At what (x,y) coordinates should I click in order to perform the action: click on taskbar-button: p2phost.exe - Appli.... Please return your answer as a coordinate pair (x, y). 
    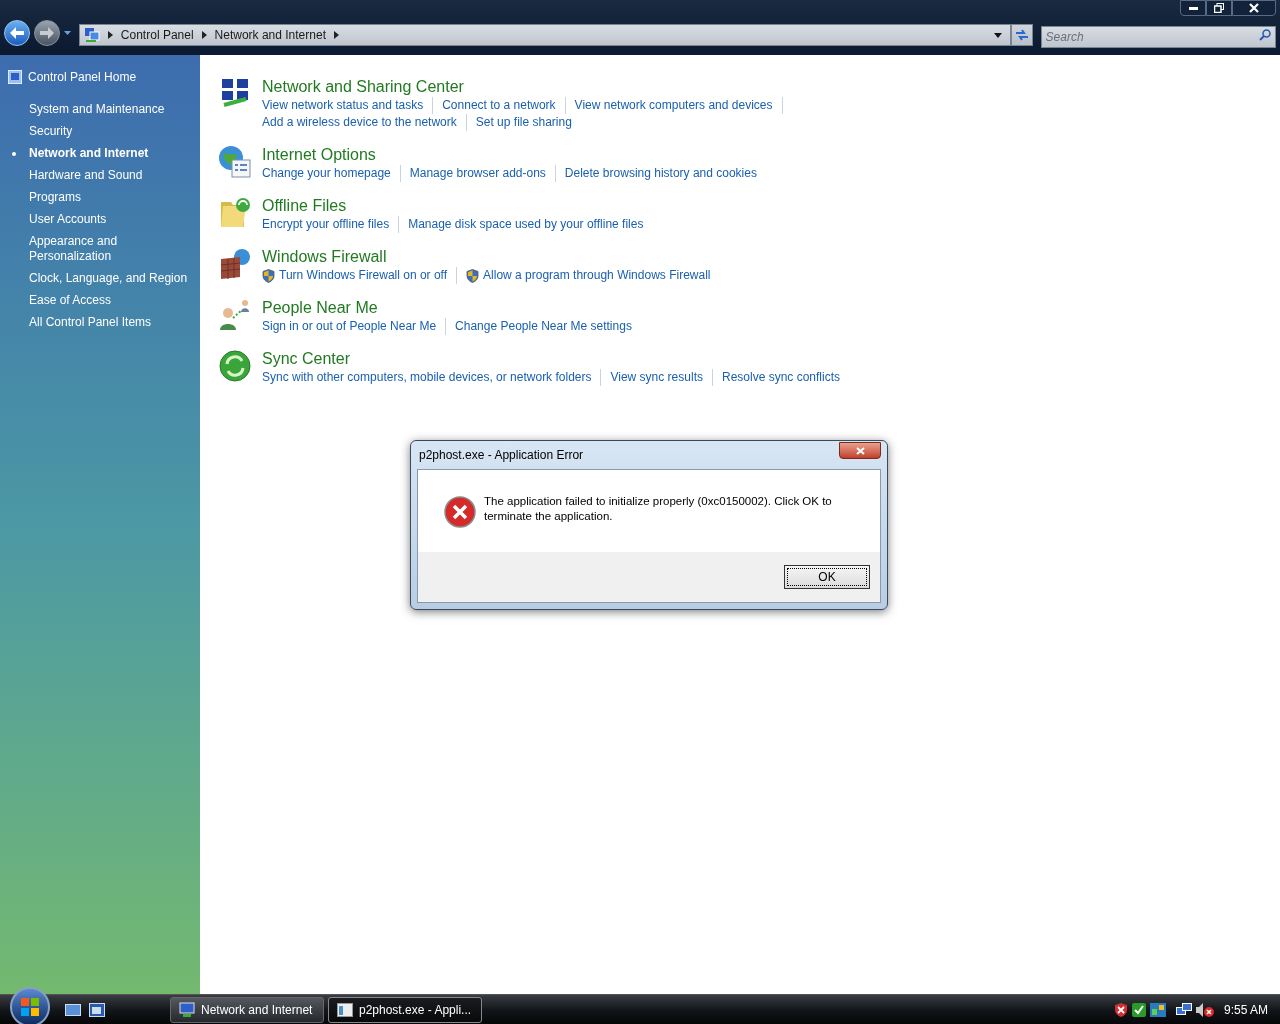
    Looking at the image, I should click on (405, 1009).